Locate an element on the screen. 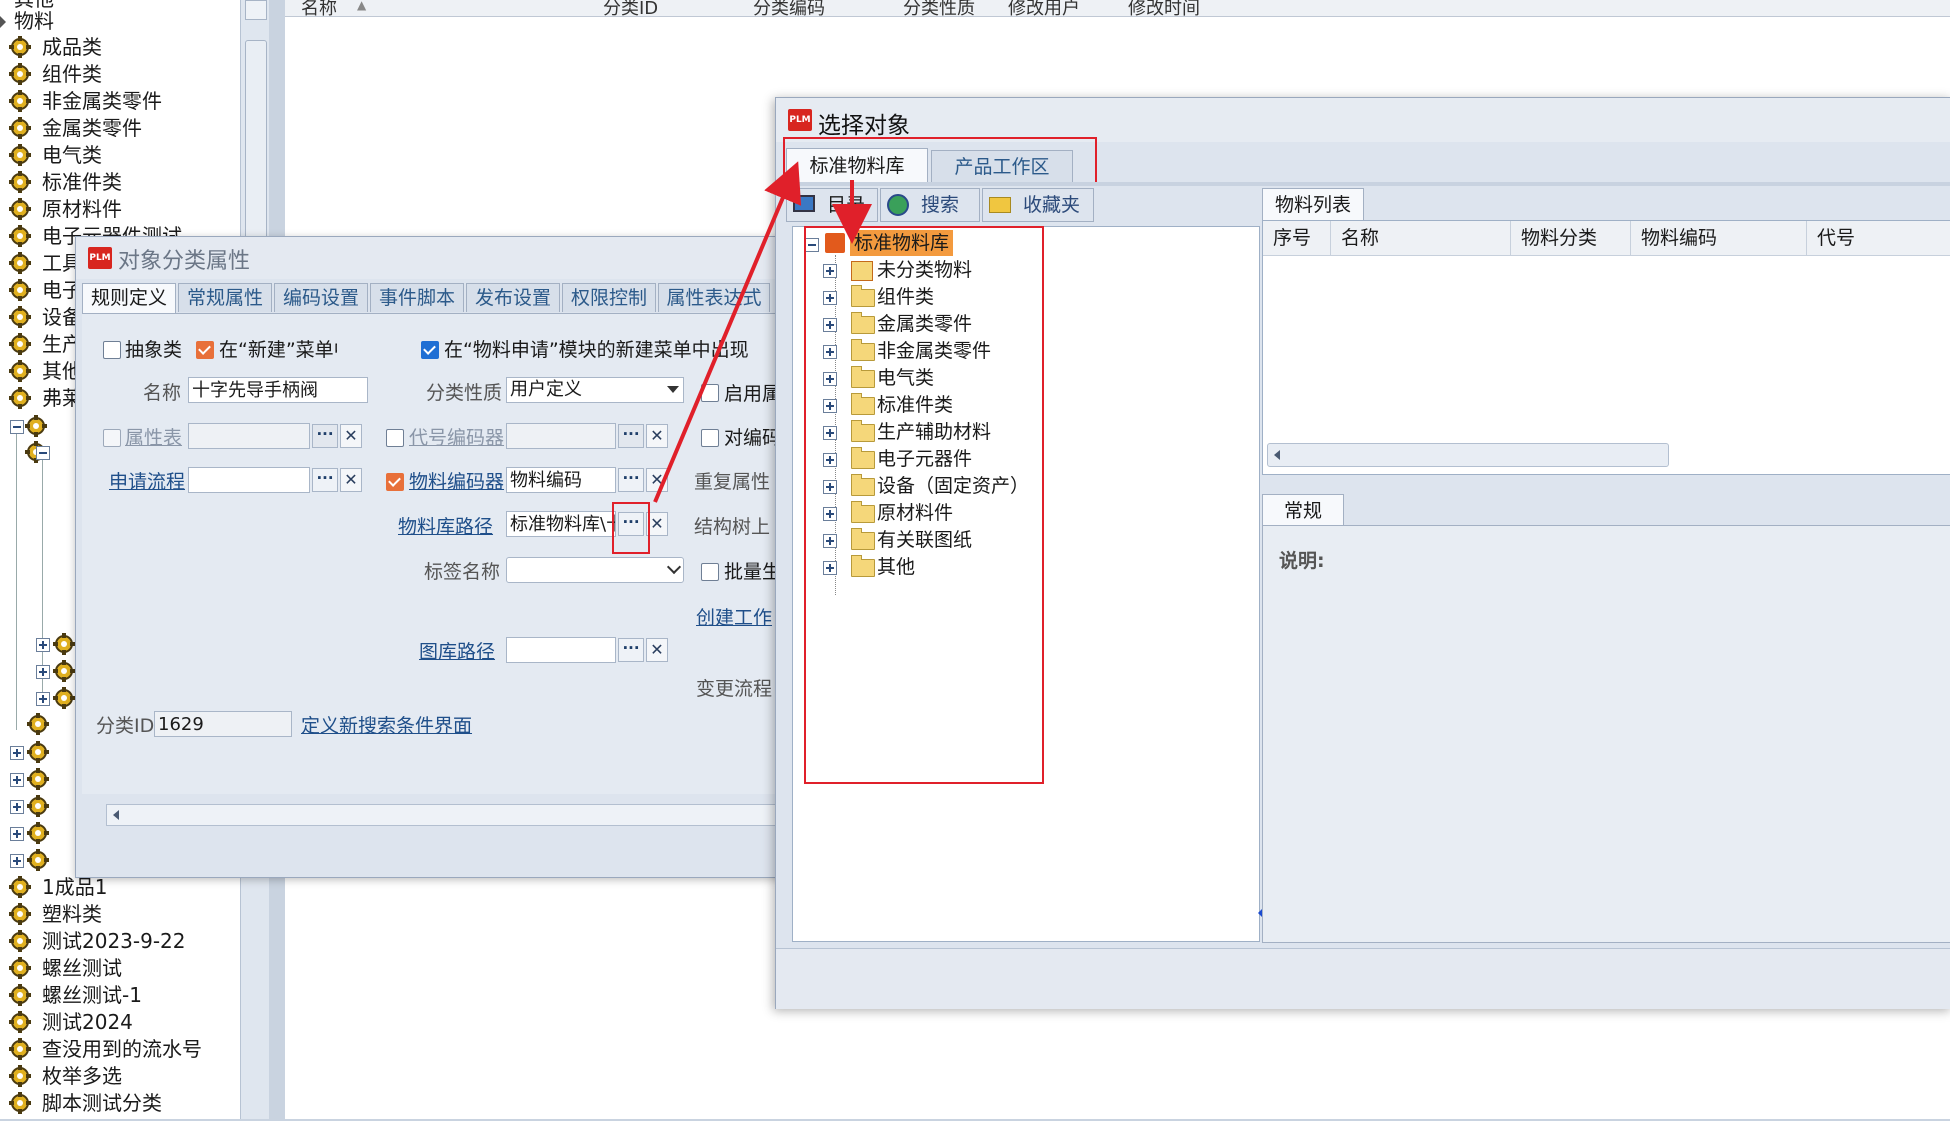 The width and height of the screenshot is (1950, 1121). annotation-arrow is located at coordinates (727, 332).